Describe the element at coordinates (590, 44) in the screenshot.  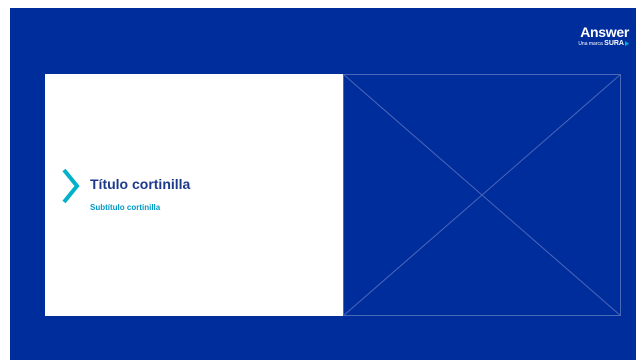
I see `logo-tagline-prefix: Una marca` at that location.